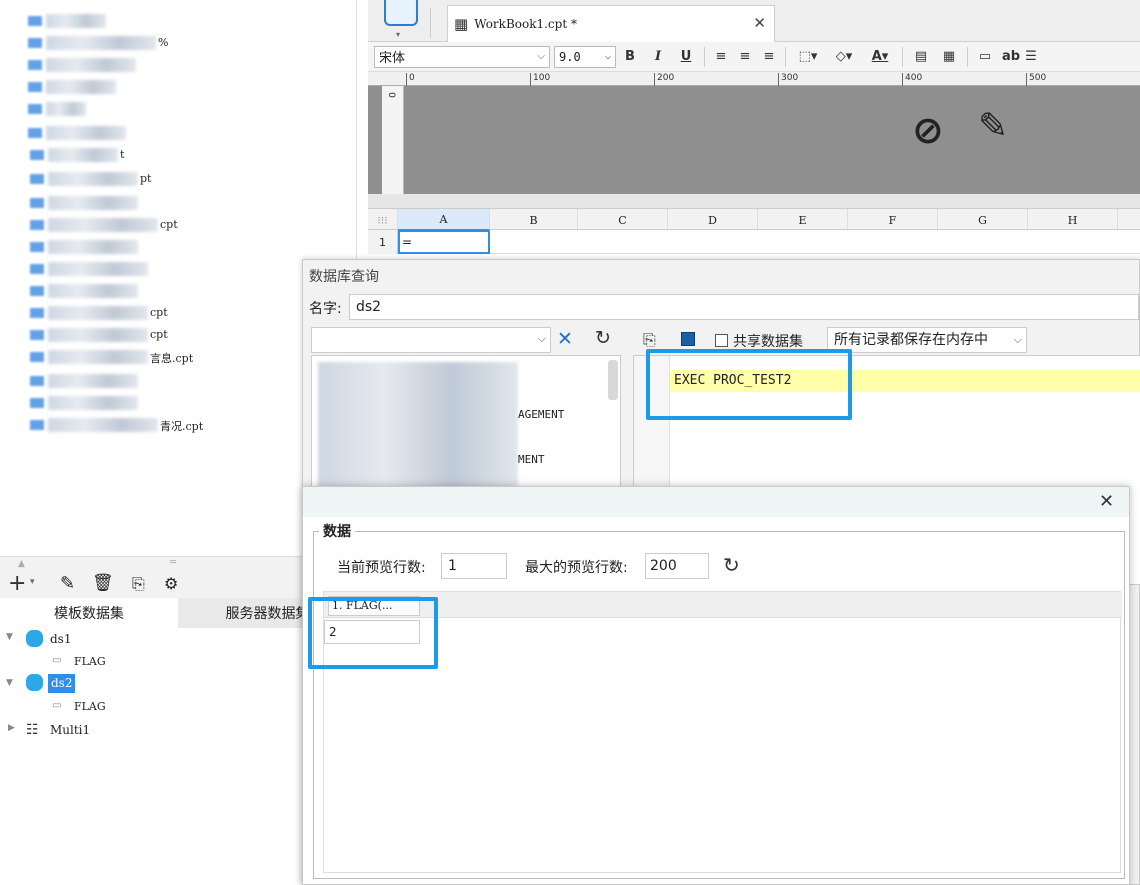  Describe the element at coordinates (57, 705) in the screenshot. I see `field-icon: ▭` at that location.